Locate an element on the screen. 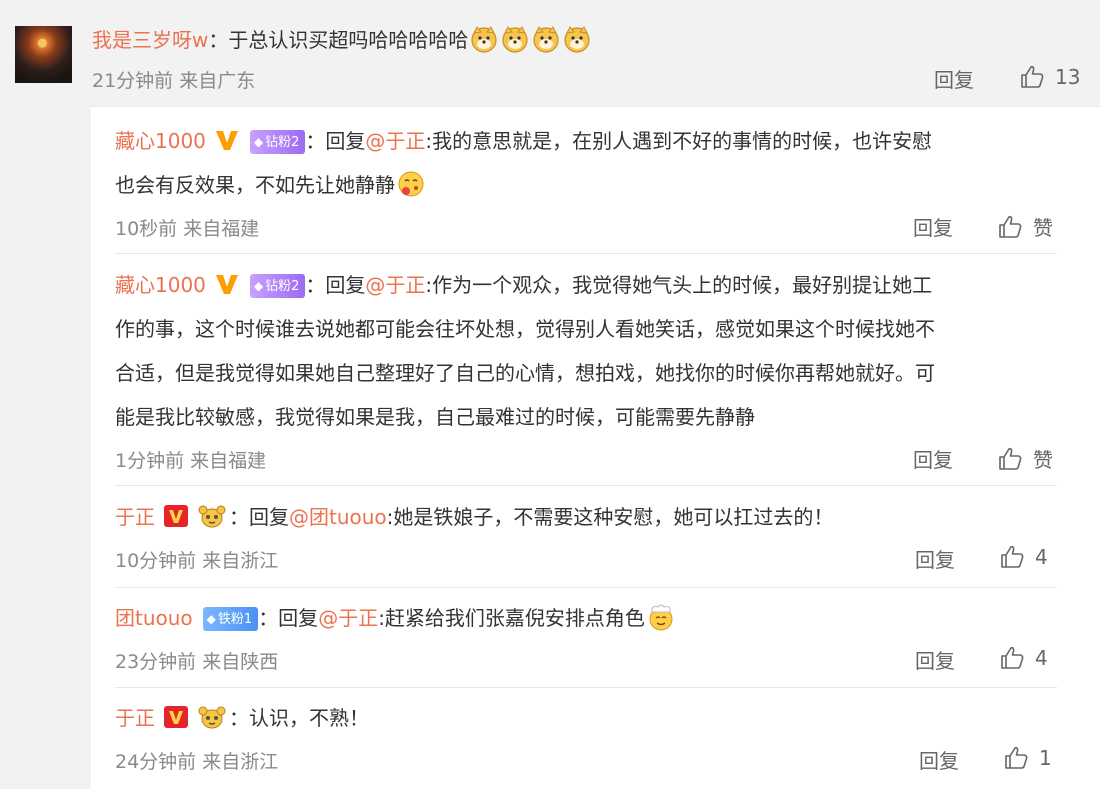 This screenshot has height=789, width=1100. top-comment: 我是三岁呀w：于总认识买超吗哈哈哈哈哈 21分钟前 来自广东 回复 13 is located at coordinates (550, 46).